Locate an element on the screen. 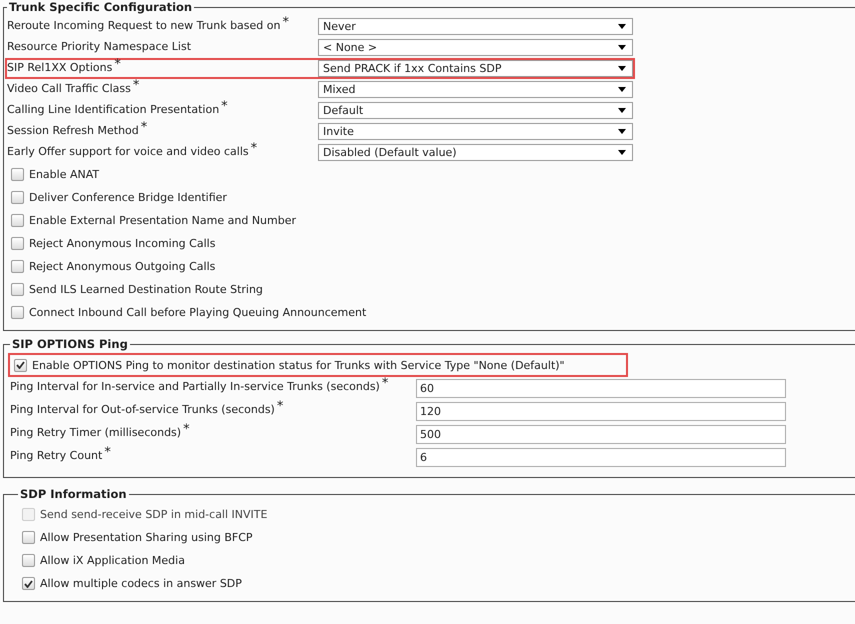 Image resolution: width=855 pixels, height=624 pixels. dropdown: Send PRACK if 1xx Contains SDP is located at coordinates (475, 68).